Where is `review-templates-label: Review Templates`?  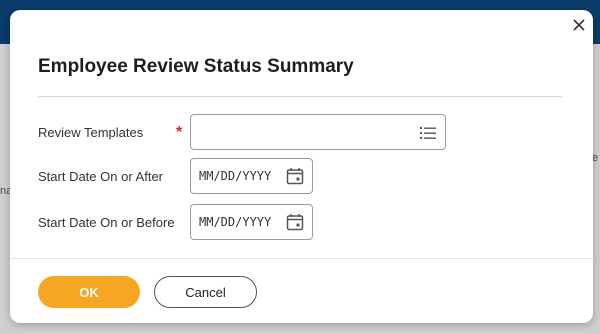 review-templates-label: Review Templates is located at coordinates (91, 132).